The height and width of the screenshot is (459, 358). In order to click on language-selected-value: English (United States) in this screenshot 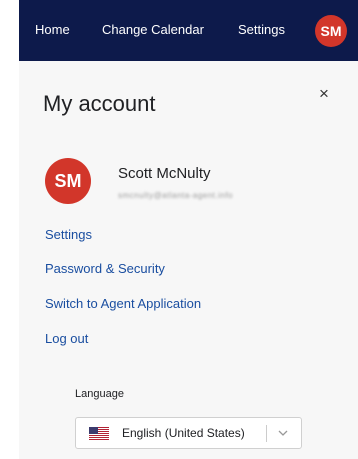, I will do `click(183, 433)`.